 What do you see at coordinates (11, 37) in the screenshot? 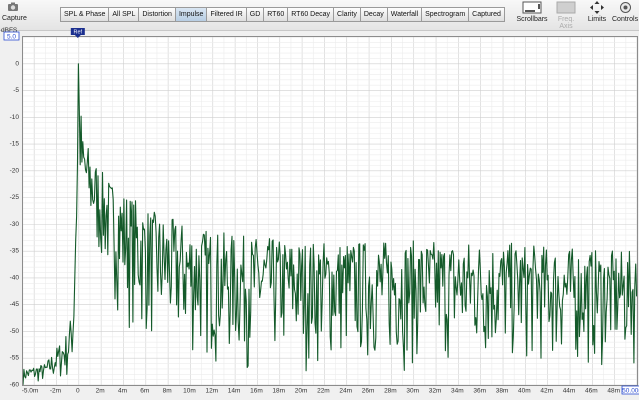
I see `y-tick-label: 5.0` at bounding box center [11, 37].